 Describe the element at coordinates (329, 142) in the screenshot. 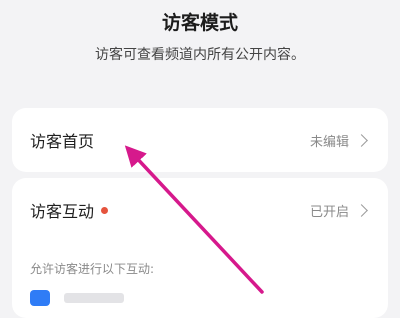

I see `visitor-home-status: 未编辑` at that location.